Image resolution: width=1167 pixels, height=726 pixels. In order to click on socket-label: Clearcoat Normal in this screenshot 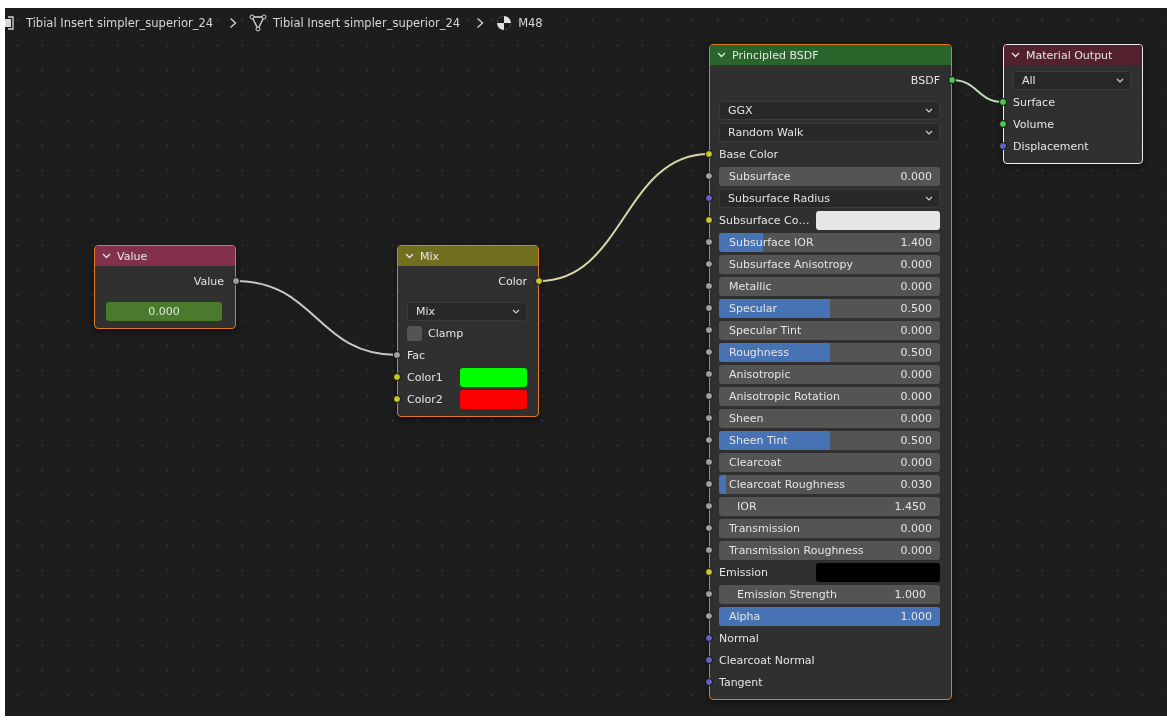, I will do `click(767, 660)`.